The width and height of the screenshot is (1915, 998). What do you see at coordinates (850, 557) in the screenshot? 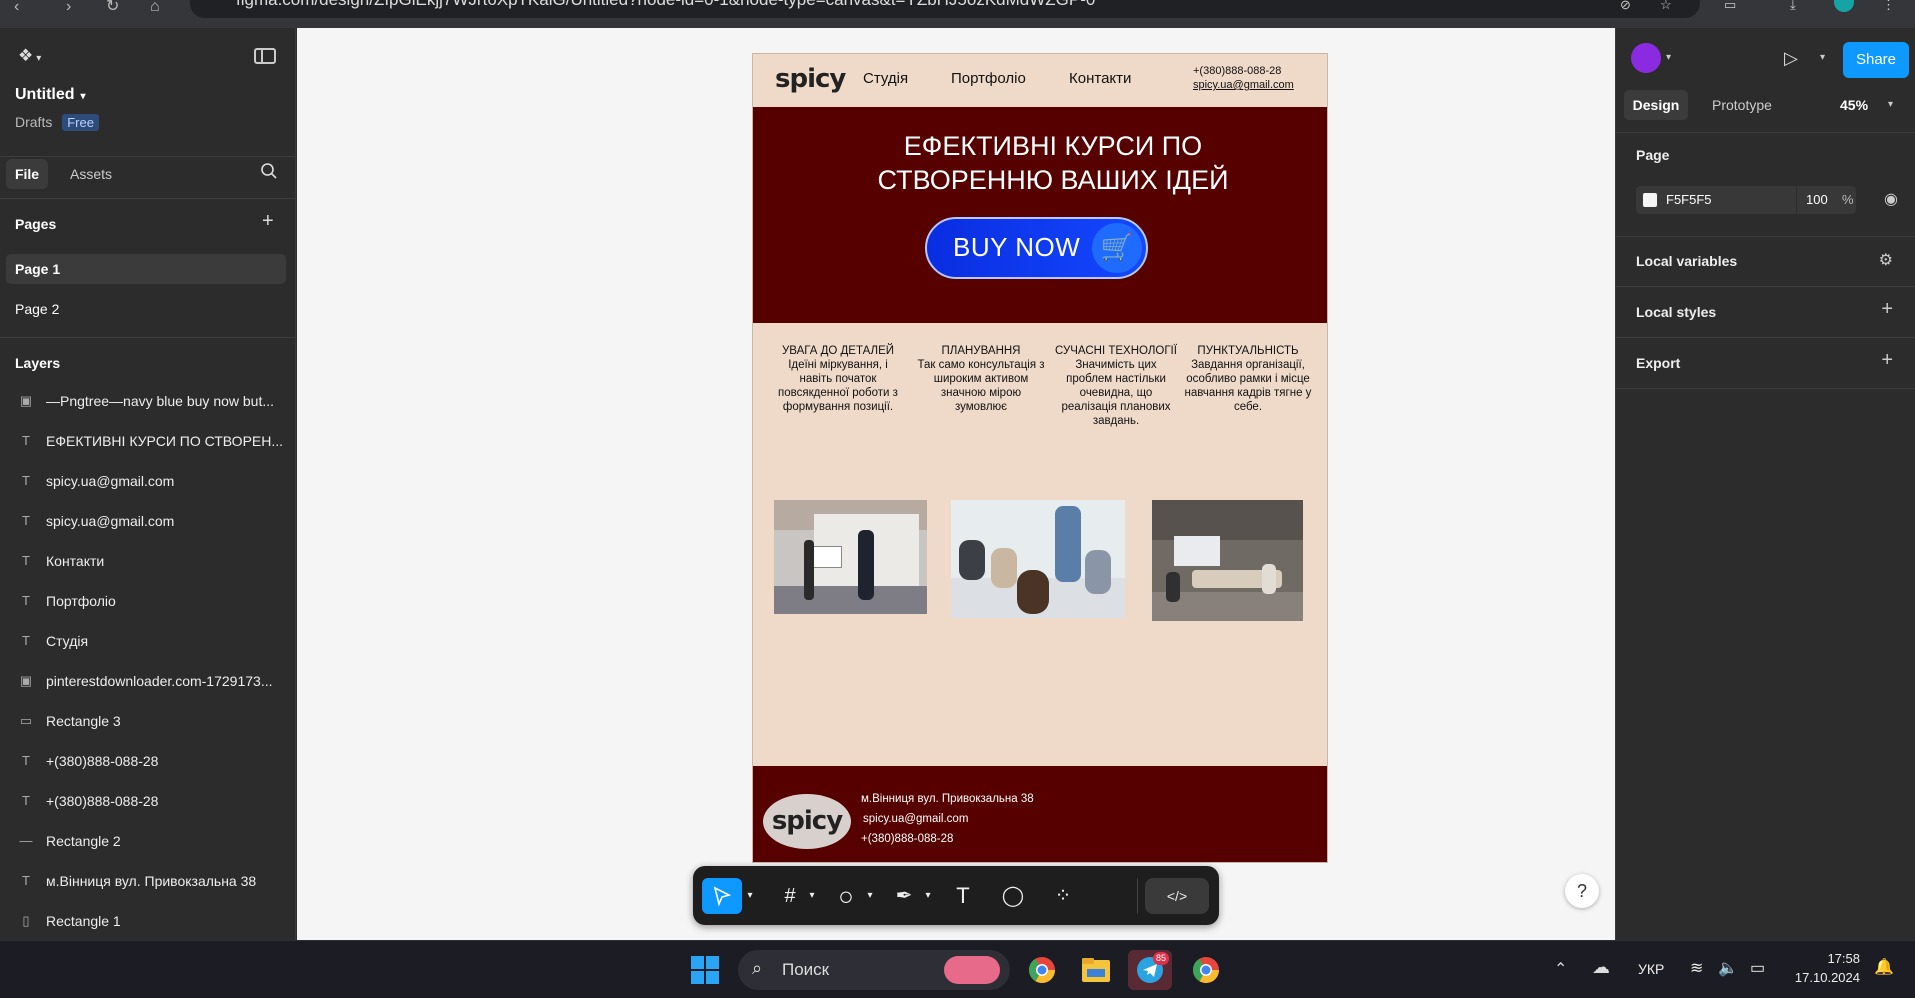
I see `photo-presentation` at bounding box center [850, 557].